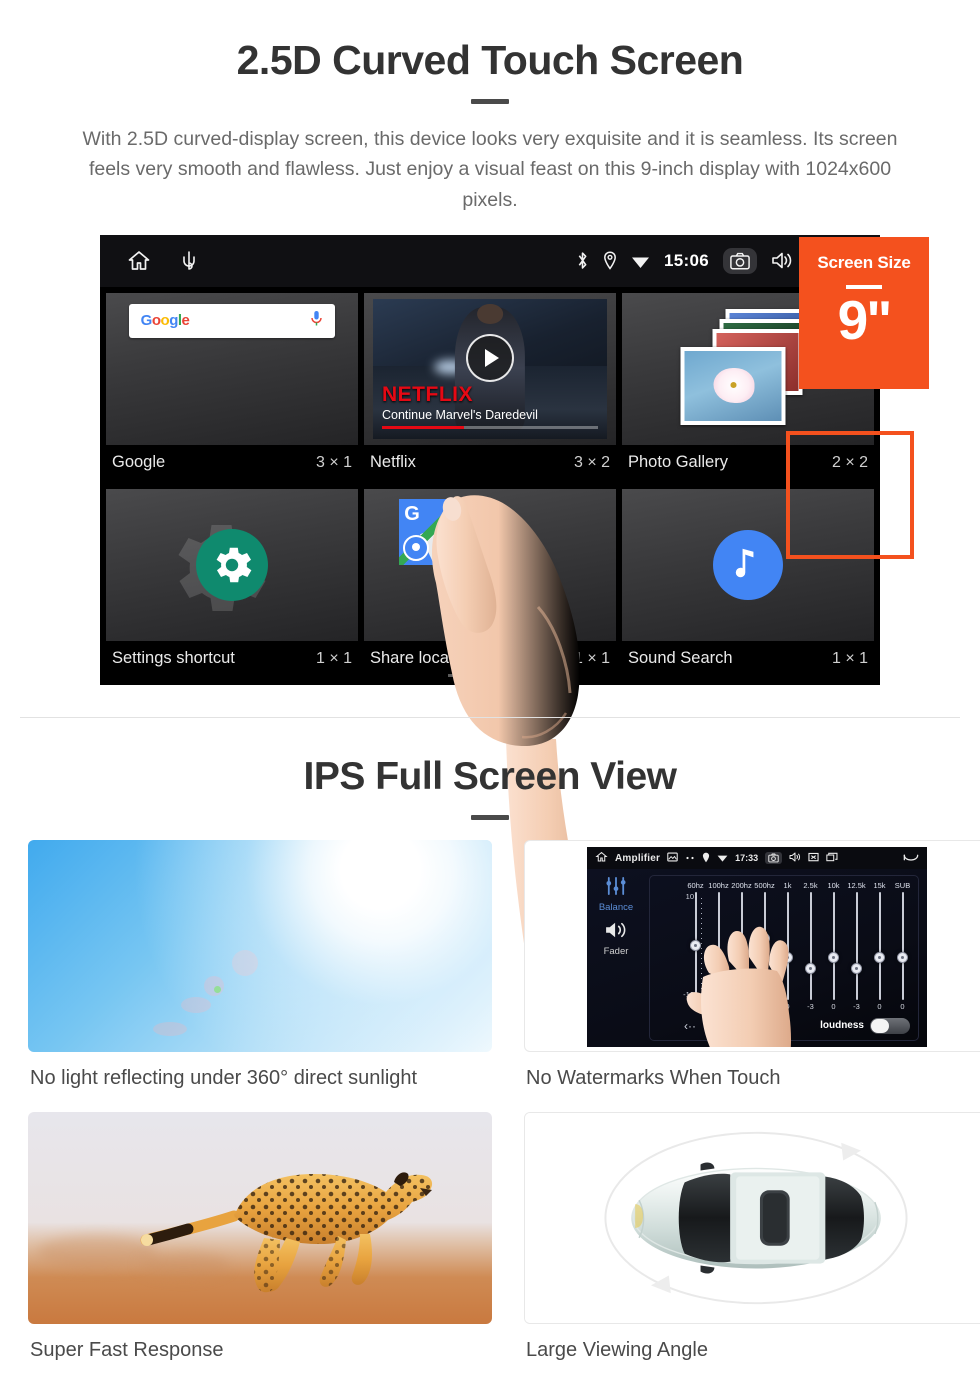  Describe the element at coordinates (232, 368) in the screenshot. I see `google-search-widget: Google` at that location.